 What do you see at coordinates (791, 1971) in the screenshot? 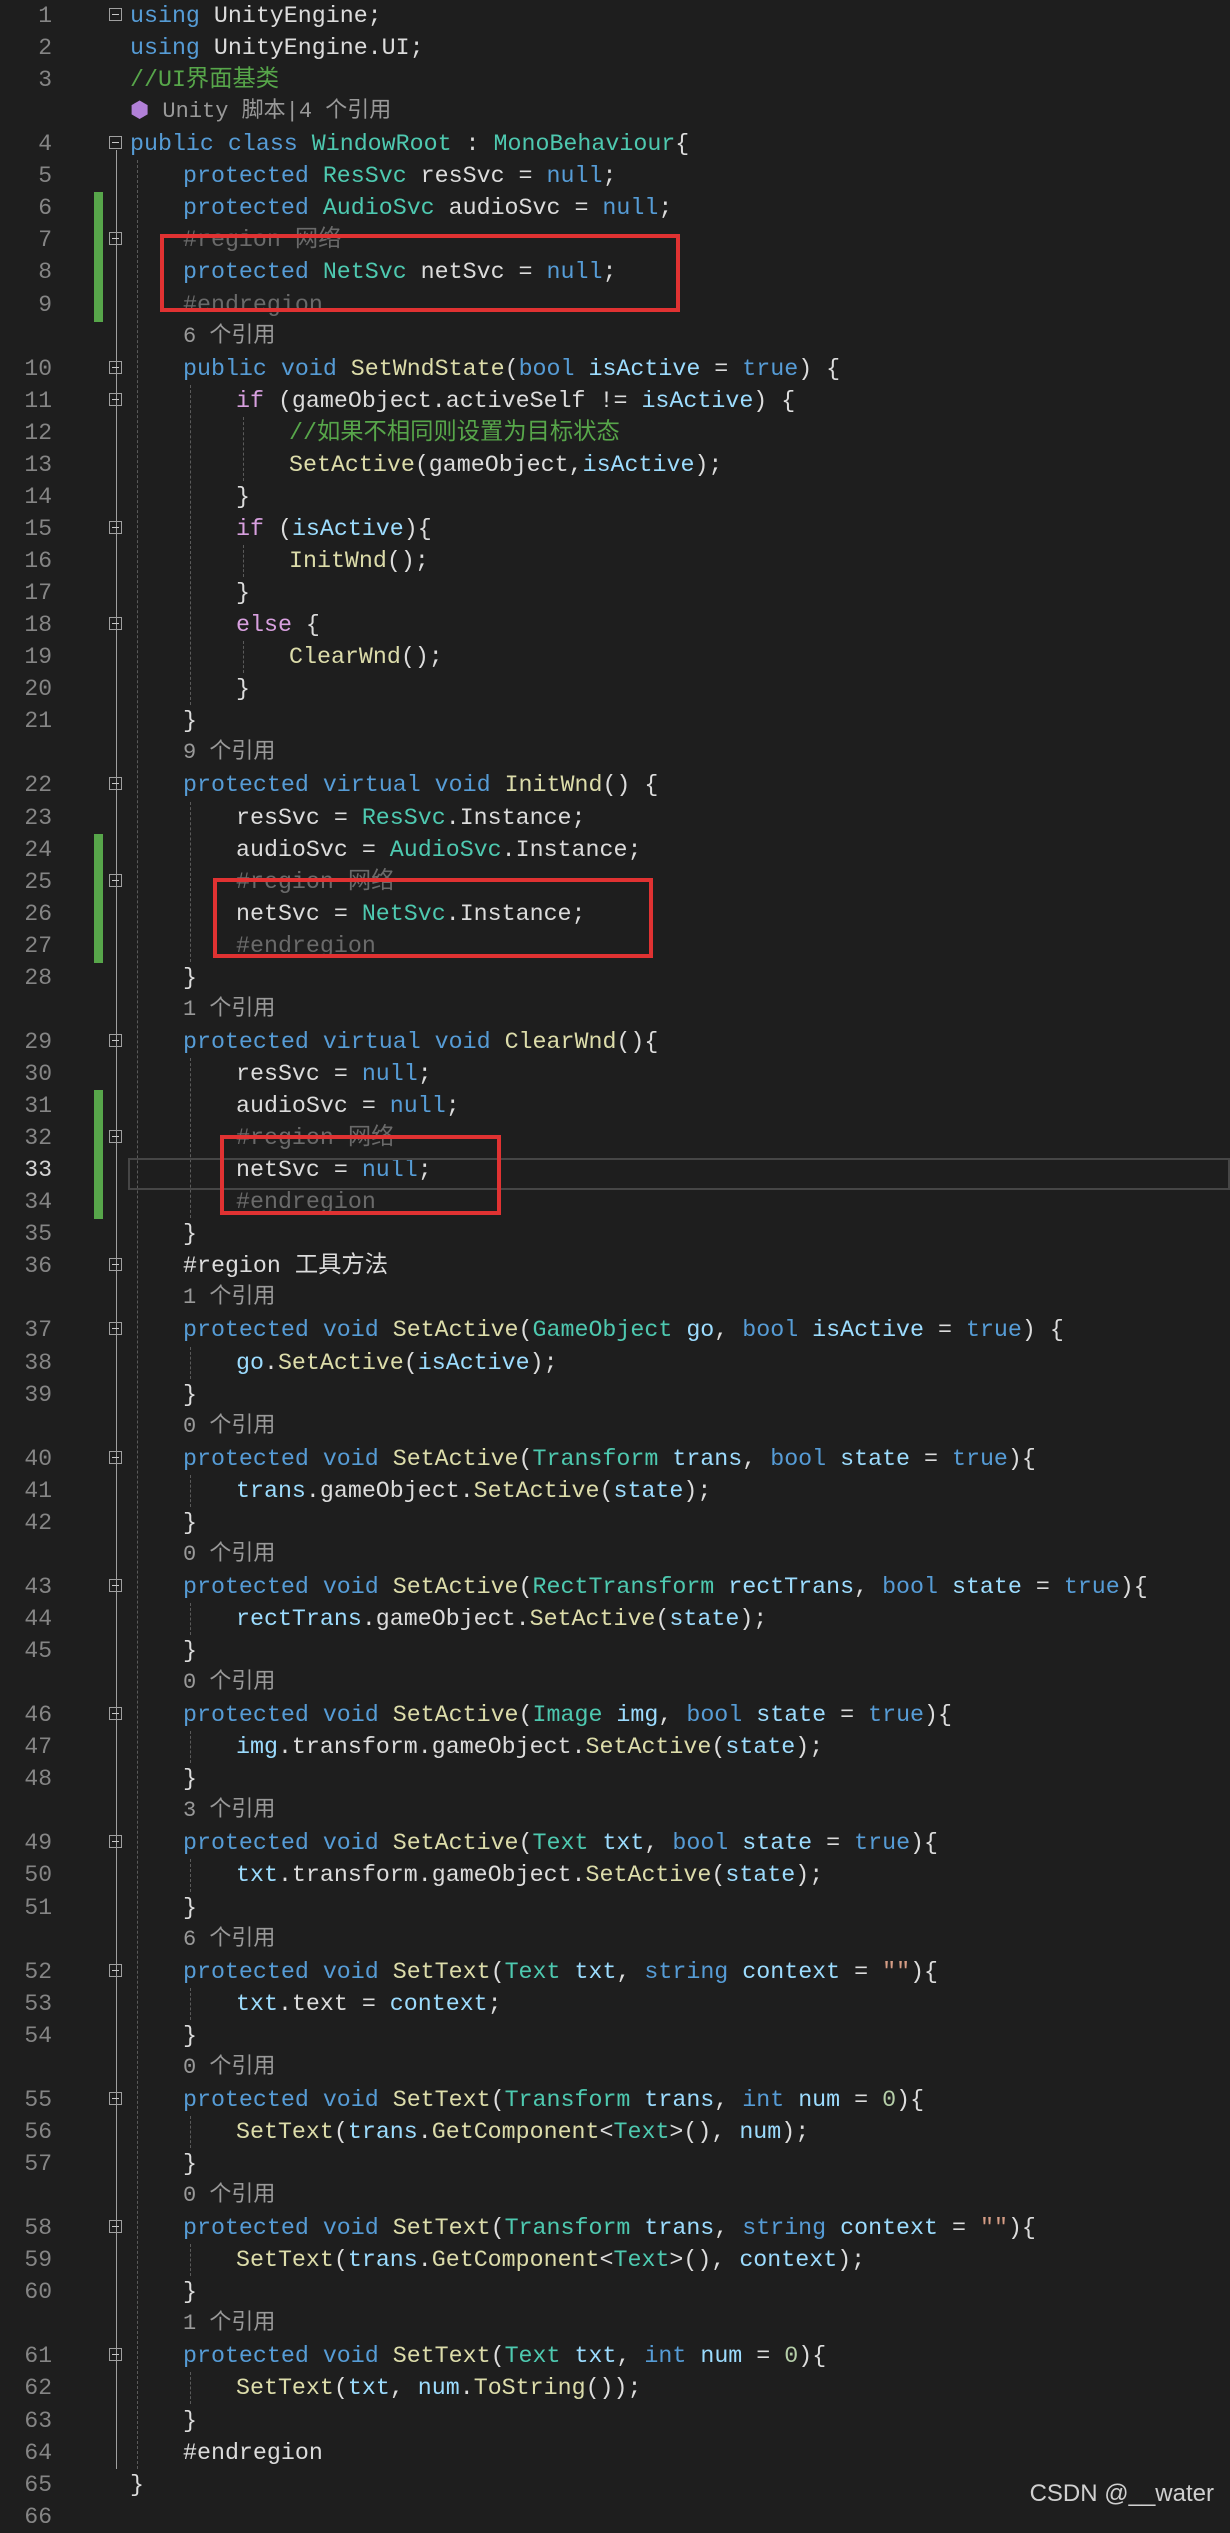
I see `code-token: context` at bounding box center [791, 1971].